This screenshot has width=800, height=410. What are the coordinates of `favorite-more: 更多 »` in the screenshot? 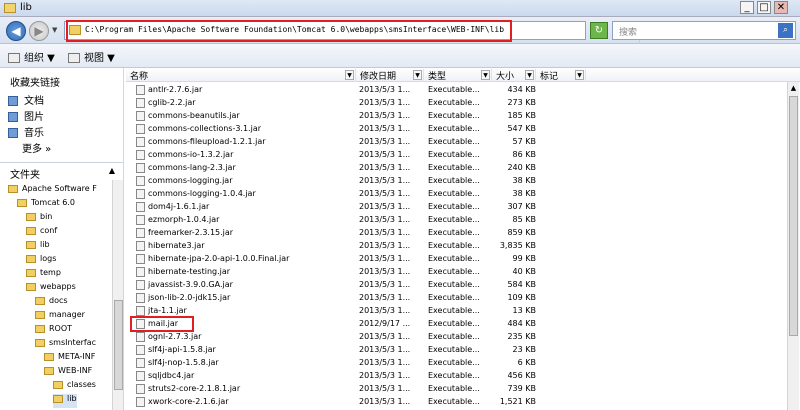 It's located at (36, 147).